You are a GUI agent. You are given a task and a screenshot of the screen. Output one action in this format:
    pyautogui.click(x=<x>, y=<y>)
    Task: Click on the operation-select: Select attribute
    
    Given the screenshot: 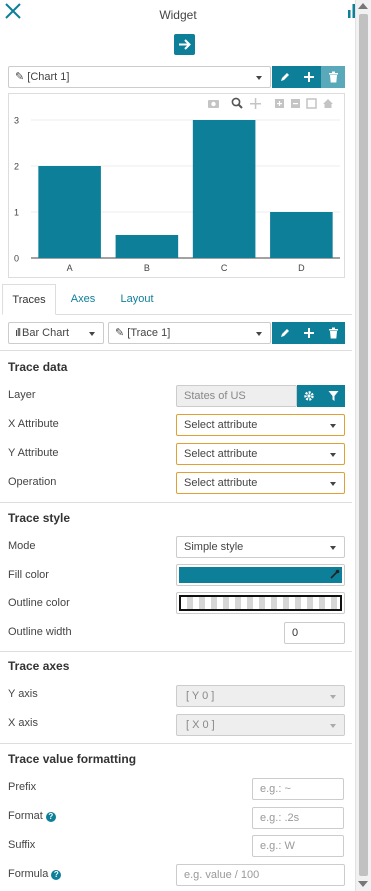 What is the action you would take?
    pyautogui.click(x=260, y=483)
    